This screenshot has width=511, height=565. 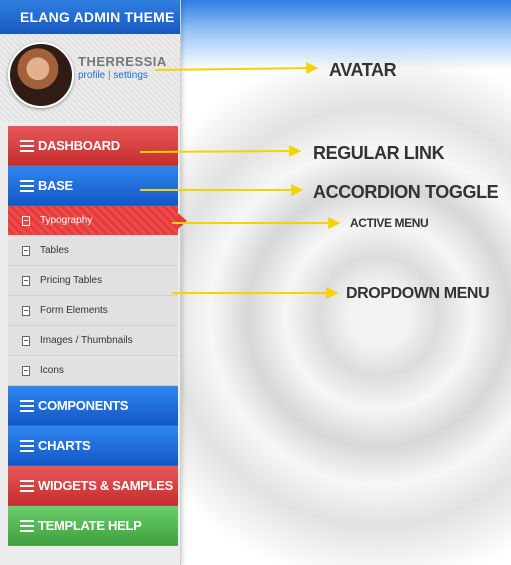 I want to click on profile-link: profile, so click(x=91, y=75).